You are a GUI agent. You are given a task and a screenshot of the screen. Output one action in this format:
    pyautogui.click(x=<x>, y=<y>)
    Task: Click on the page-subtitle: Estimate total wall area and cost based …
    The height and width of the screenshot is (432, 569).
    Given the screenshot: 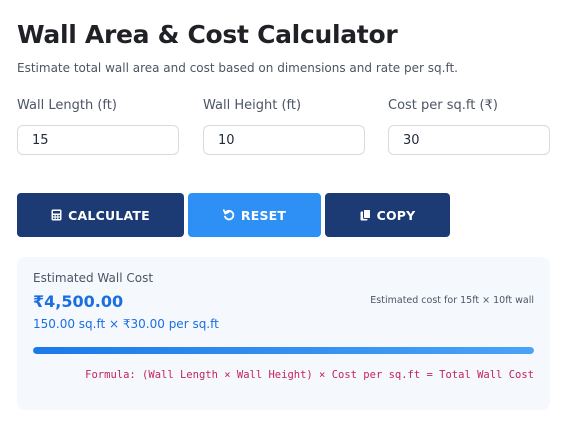 What is the action you would take?
    pyautogui.click(x=237, y=68)
    